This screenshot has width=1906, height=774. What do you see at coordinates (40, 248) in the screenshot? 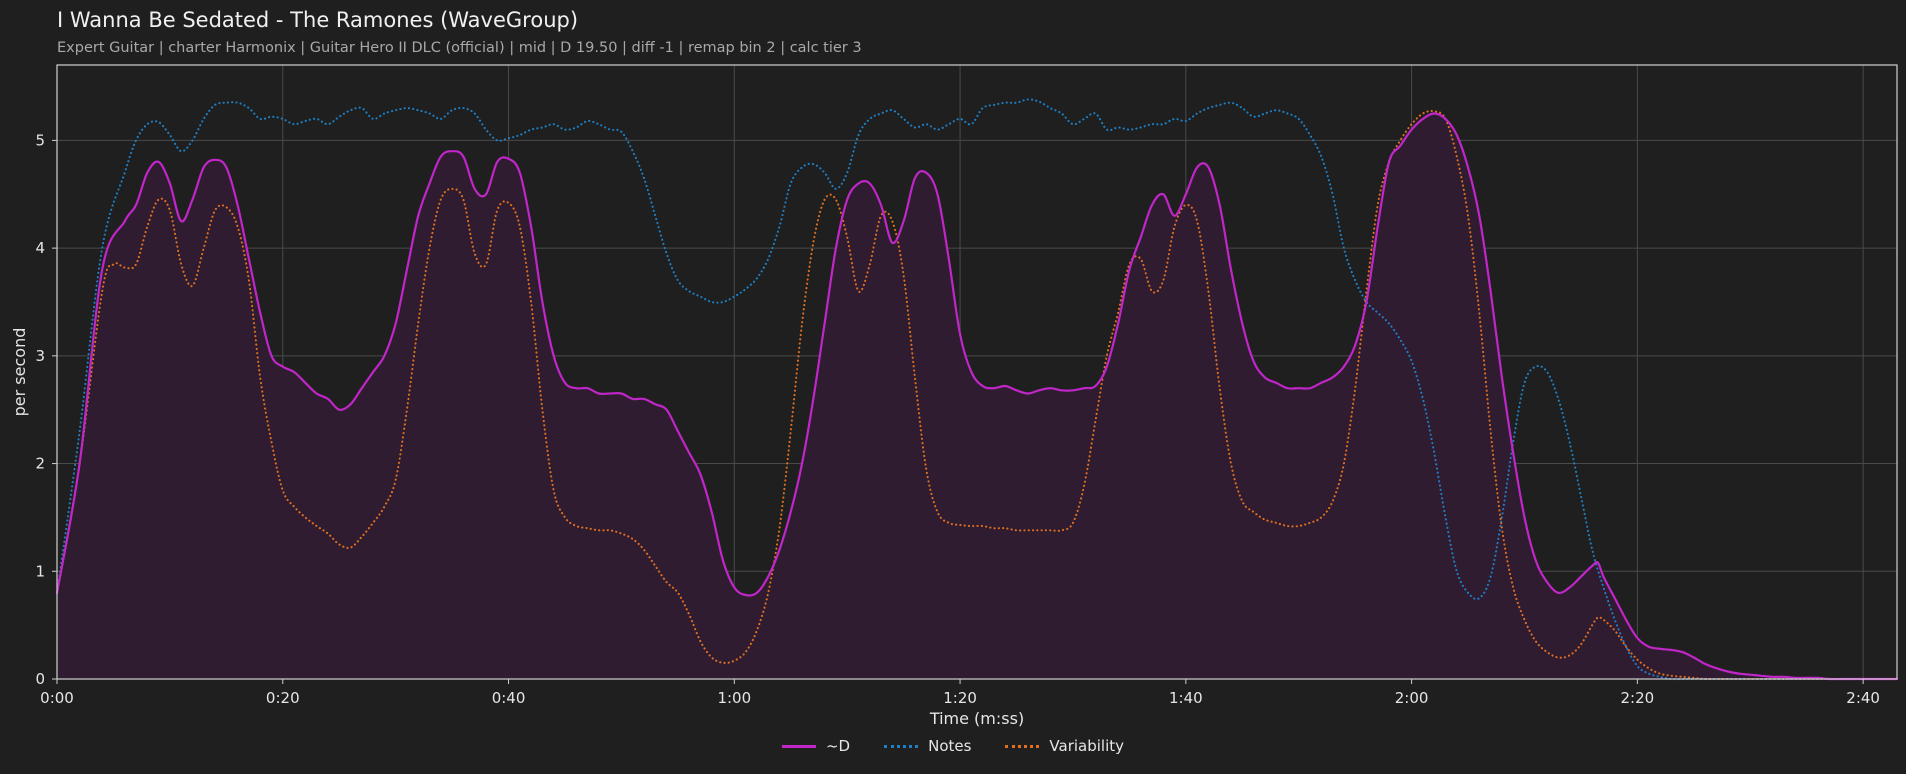
I see `y-tick-label: 4` at bounding box center [40, 248].